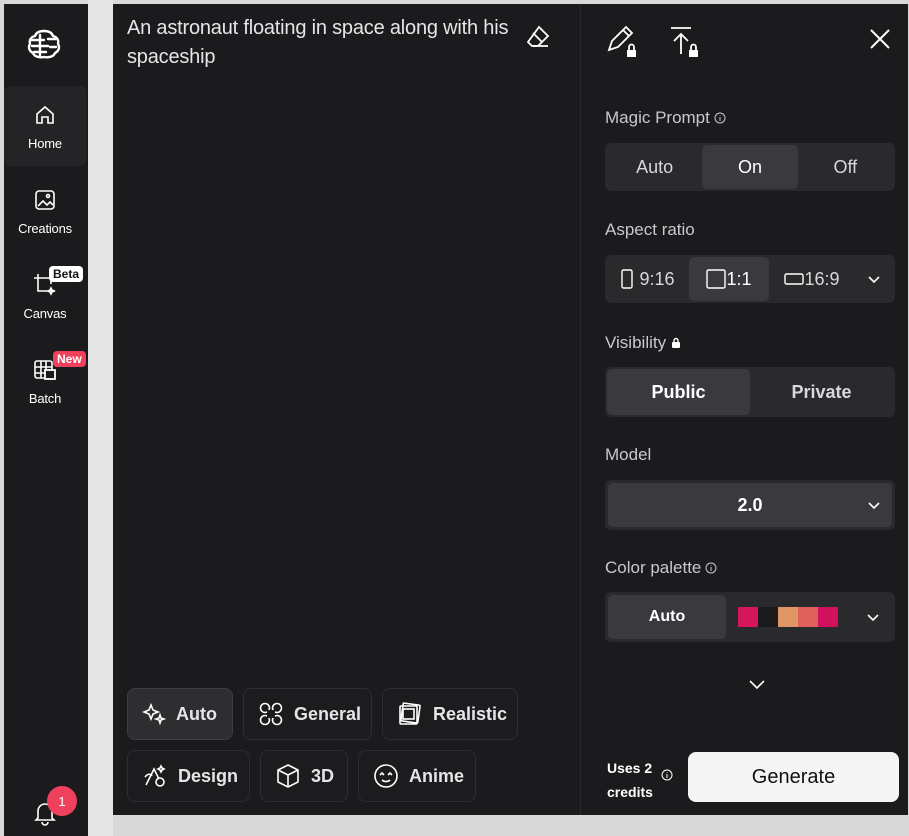 This screenshot has height=836, width=909. What do you see at coordinates (757, 684) in the screenshot?
I see `expand-more-icon` at bounding box center [757, 684].